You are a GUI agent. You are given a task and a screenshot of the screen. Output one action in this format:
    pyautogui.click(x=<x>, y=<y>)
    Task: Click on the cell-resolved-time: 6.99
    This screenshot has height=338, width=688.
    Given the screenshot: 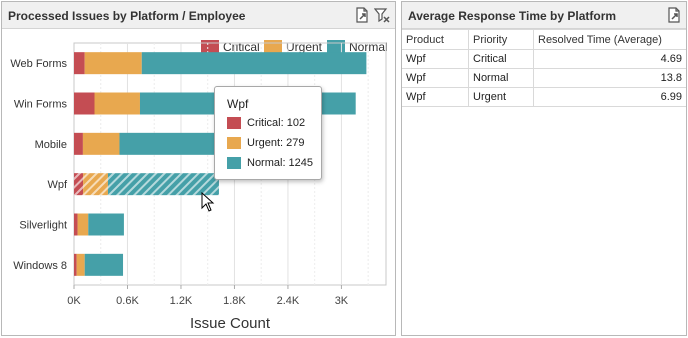 What is the action you would take?
    pyautogui.click(x=609, y=97)
    